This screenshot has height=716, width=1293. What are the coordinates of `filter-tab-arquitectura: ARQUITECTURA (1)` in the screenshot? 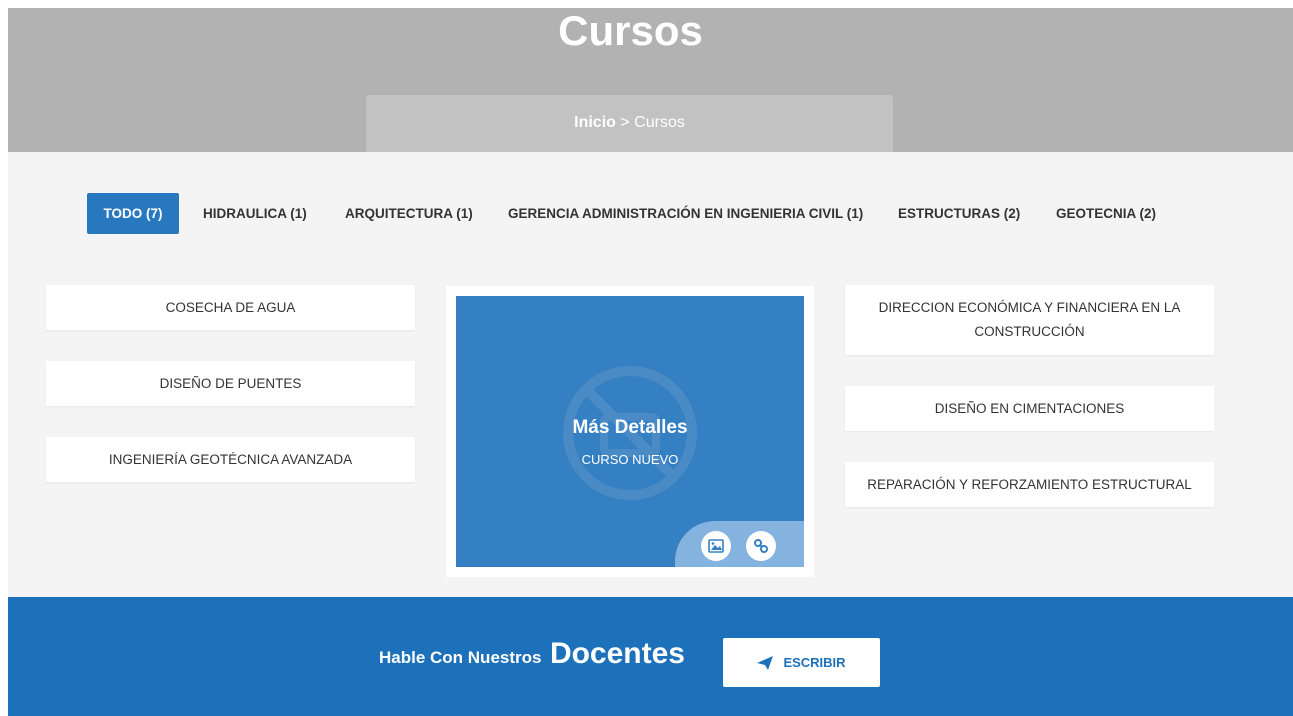 It's located at (409, 213).